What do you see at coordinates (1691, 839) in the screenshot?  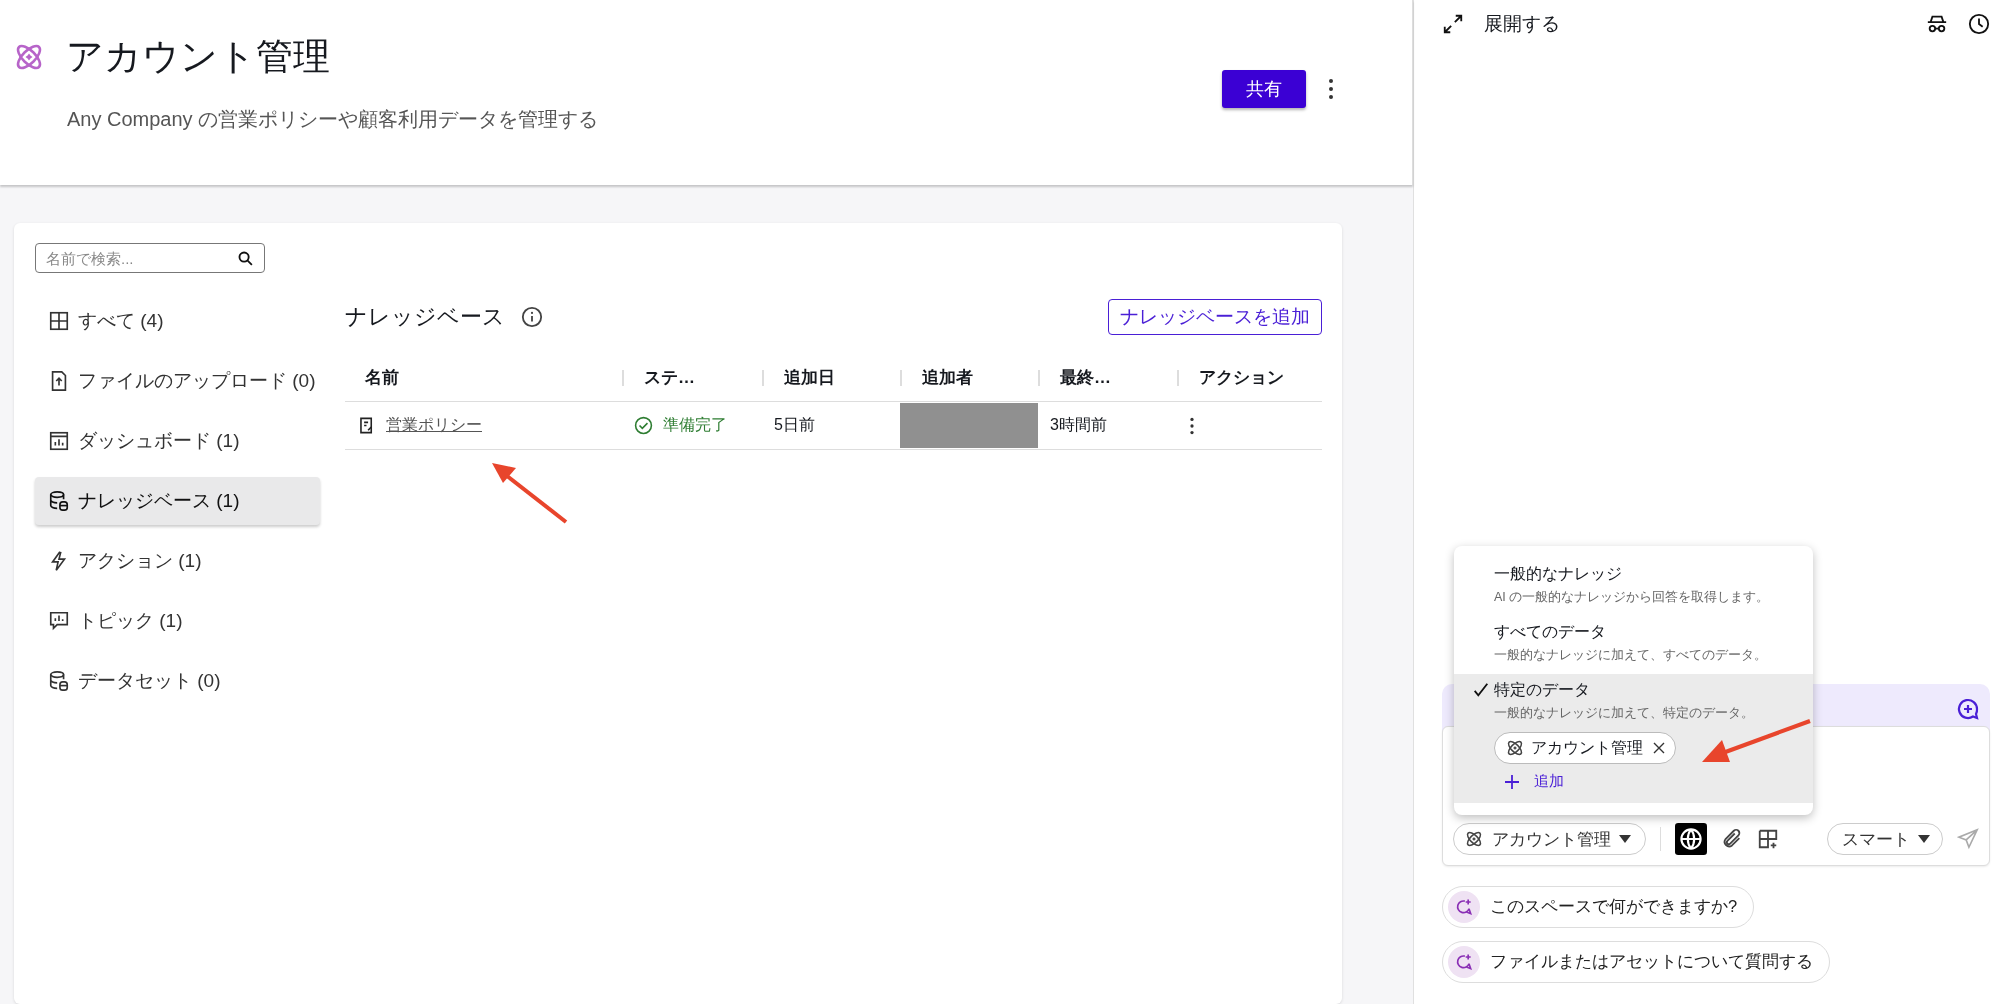 I see `globe-icon` at bounding box center [1691, 839].